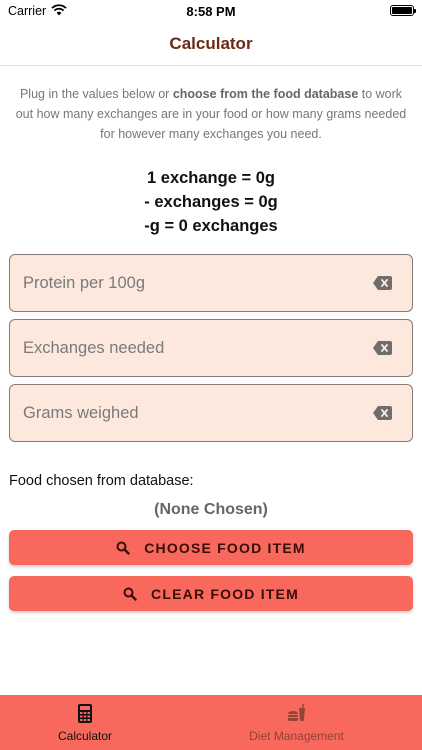  Describe the element at coordinates (211, 202) in the screenshot. I see `result-exchanges-needed: - exchanges = 0g` at that location.